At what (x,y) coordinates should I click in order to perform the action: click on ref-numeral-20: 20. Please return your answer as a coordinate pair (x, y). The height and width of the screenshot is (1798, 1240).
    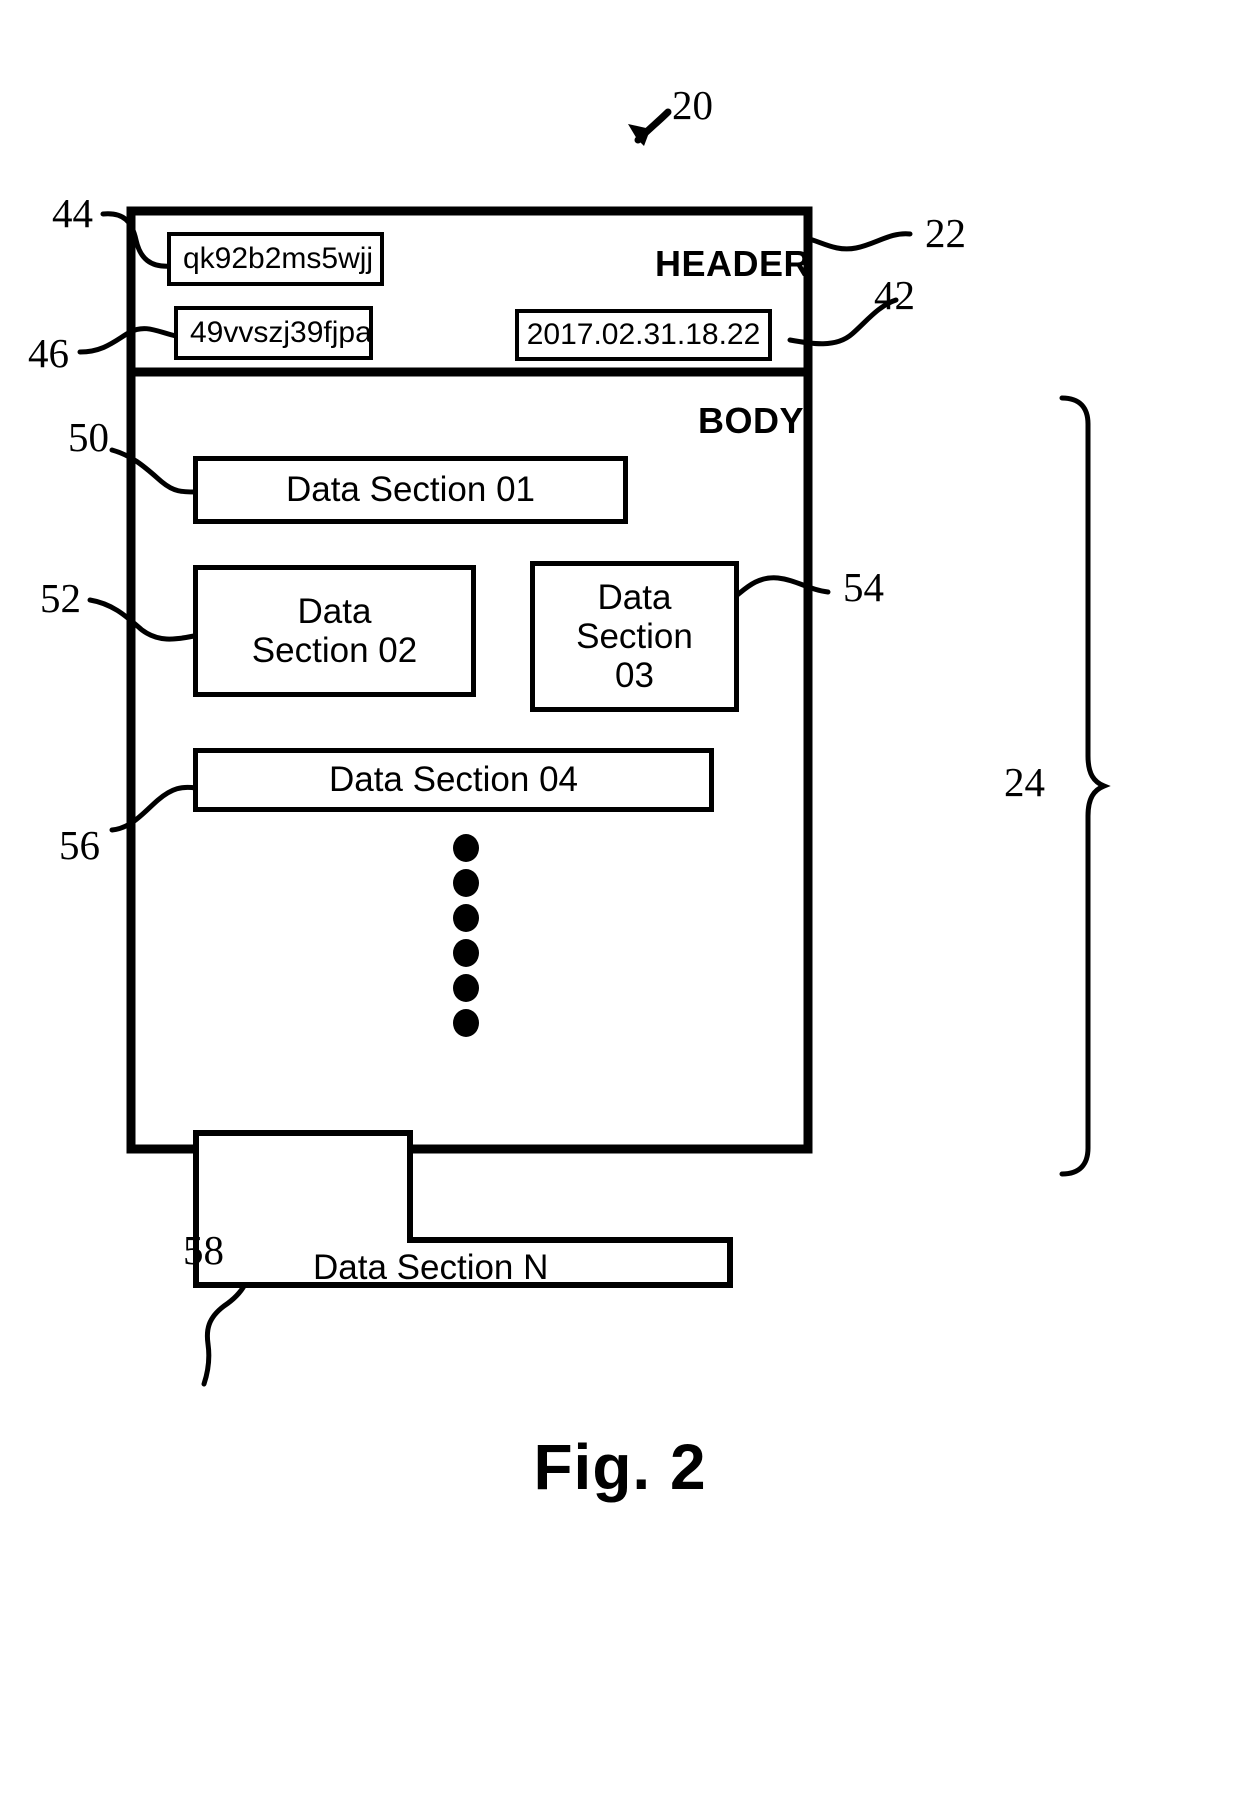
    Looking at the image, I should click on (692, 105).